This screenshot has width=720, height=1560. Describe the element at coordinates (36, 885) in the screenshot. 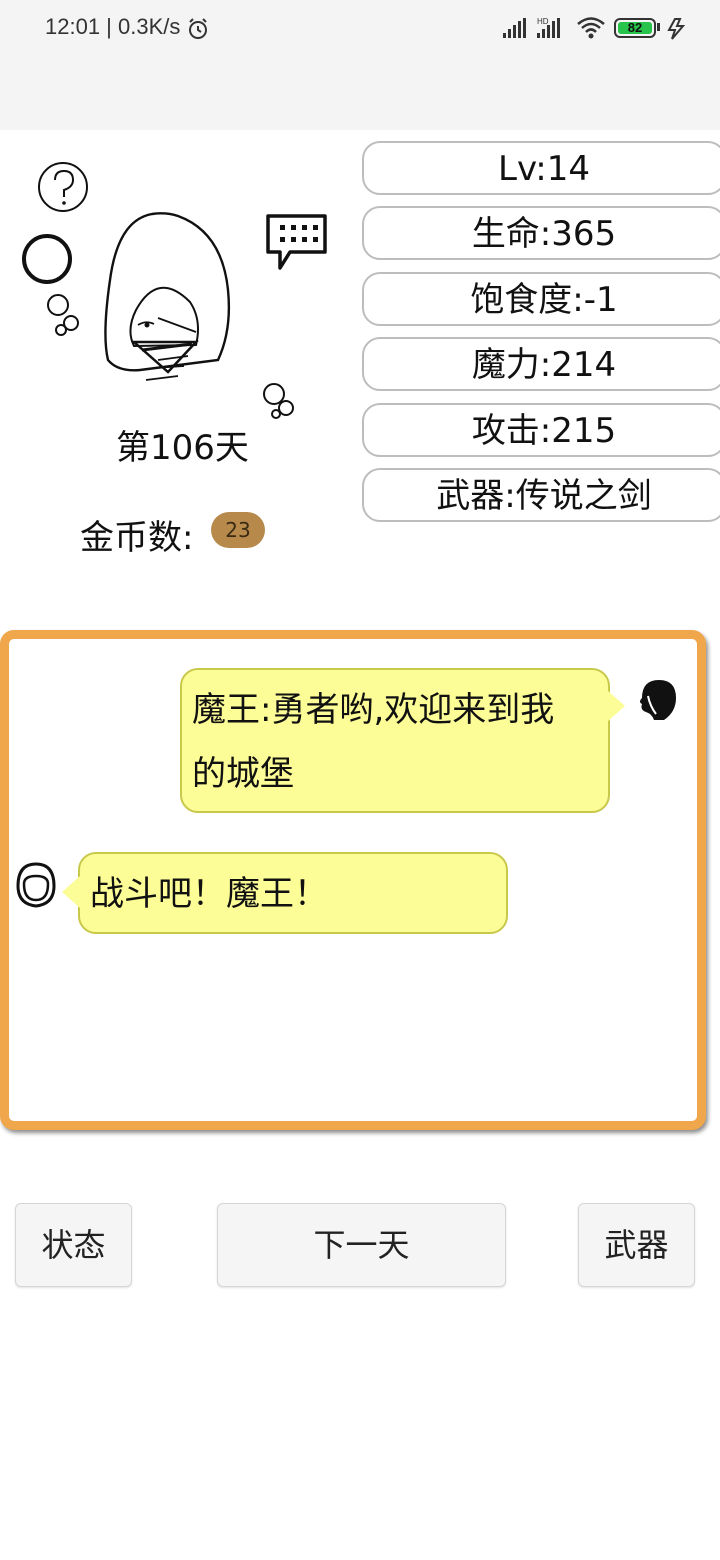

I see `hero-avatar-icon` at that location.